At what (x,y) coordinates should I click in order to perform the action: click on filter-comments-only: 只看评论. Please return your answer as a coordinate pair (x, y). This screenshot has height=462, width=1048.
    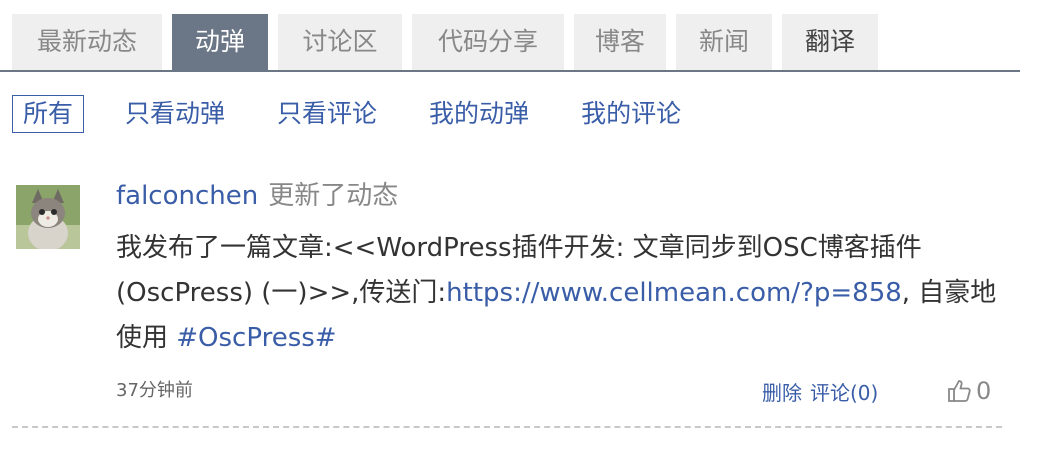
    Looking at the image, I should click on (327, 114).